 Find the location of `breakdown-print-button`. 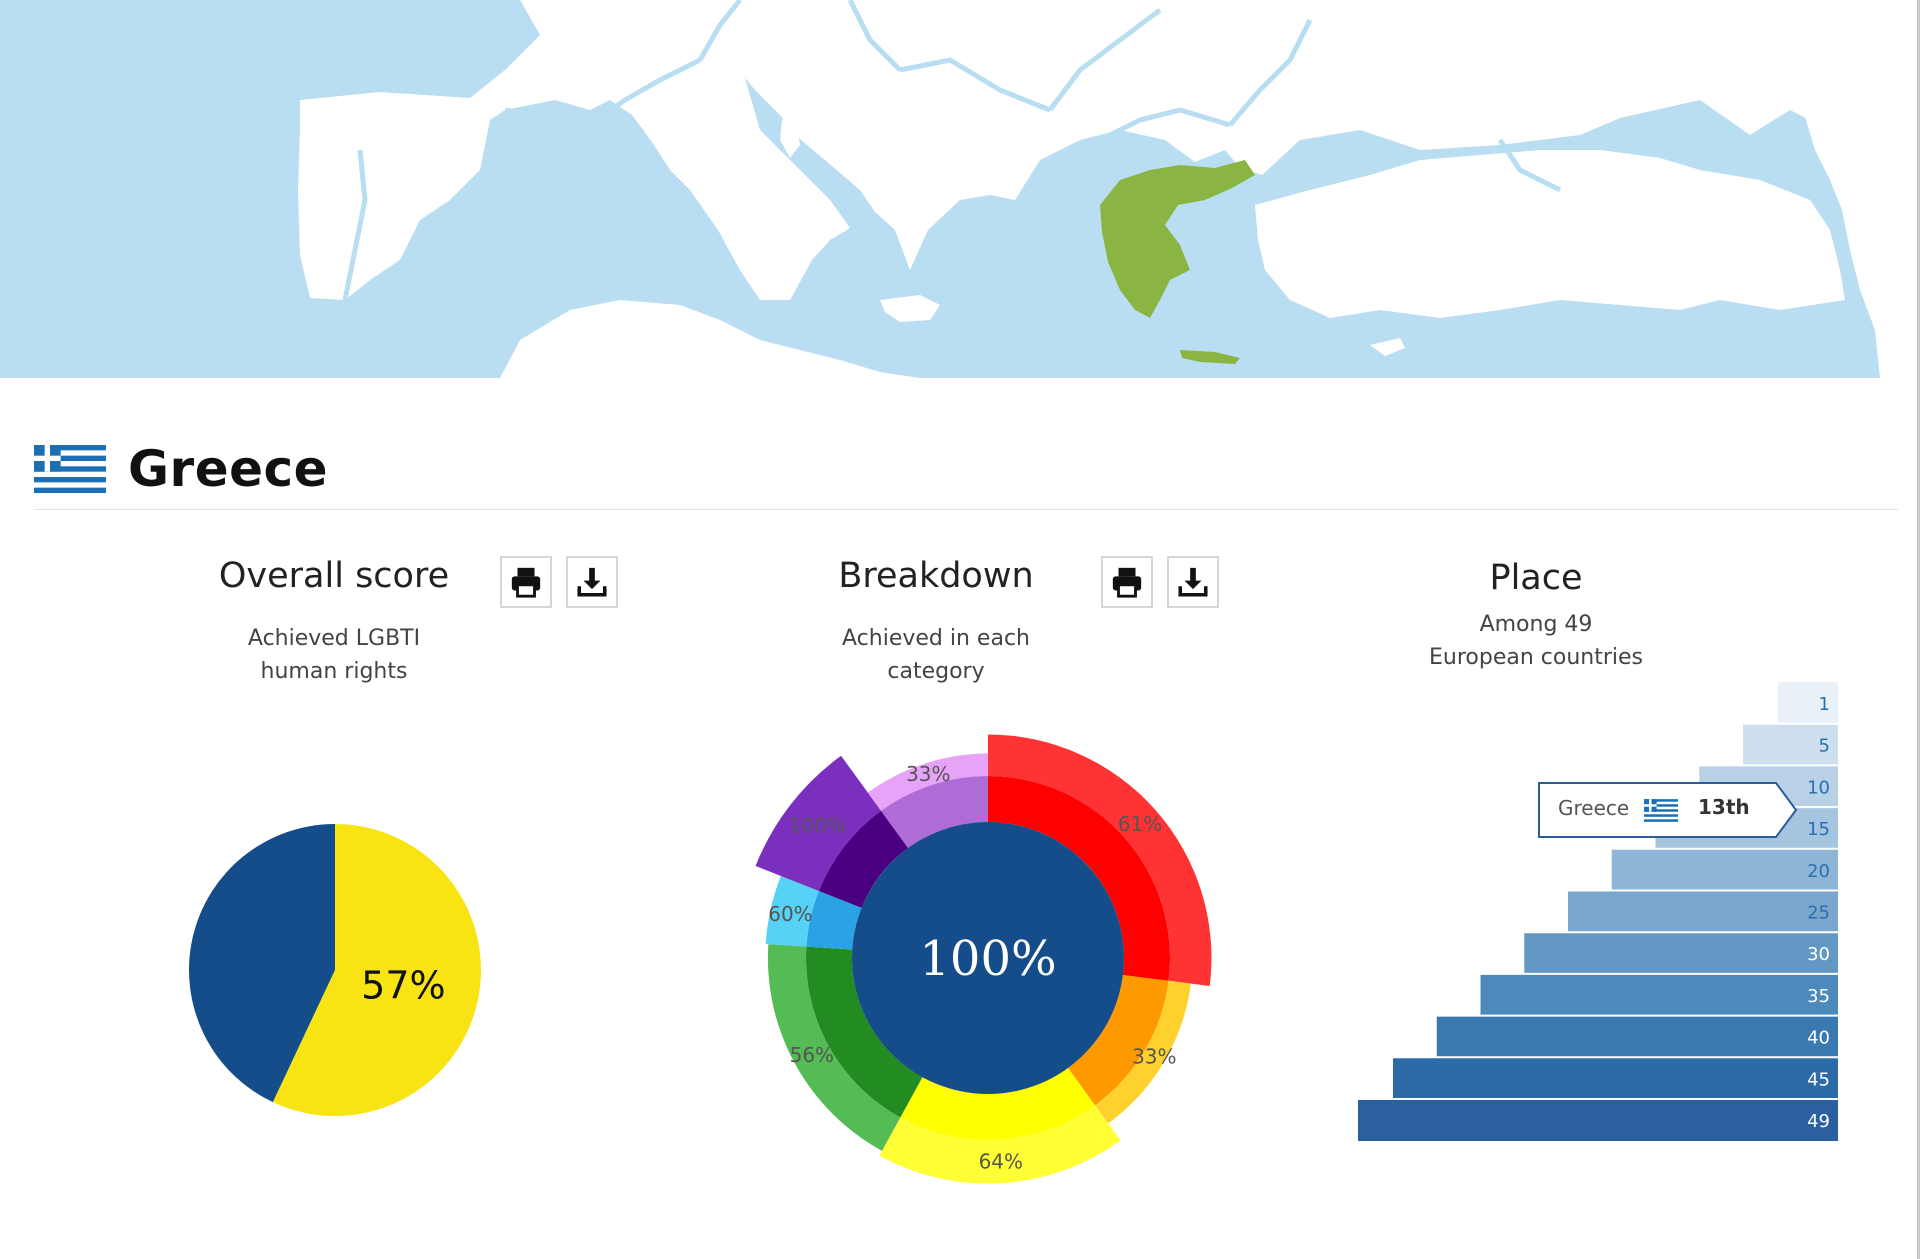

breakdown-print-button is located at coordinates (1127, 582).